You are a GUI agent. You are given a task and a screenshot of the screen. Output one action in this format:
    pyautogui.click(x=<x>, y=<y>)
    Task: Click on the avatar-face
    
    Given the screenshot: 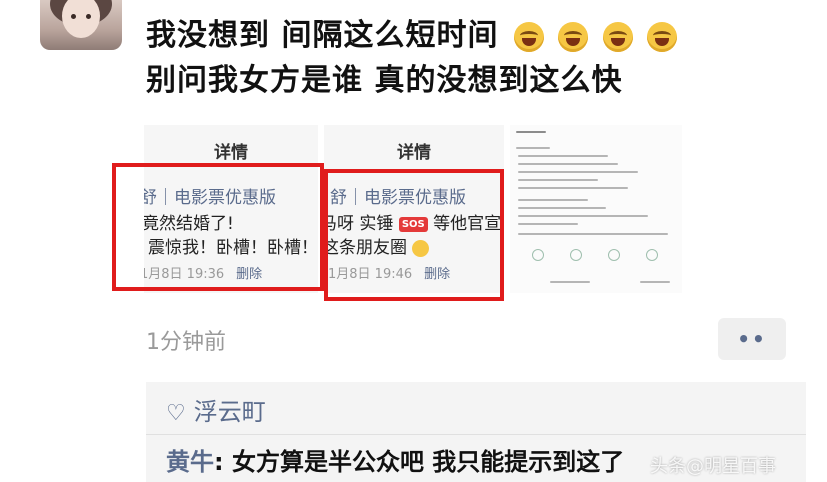 What is the action you would take?
    pyautogui.click(x=81, y=19)
    